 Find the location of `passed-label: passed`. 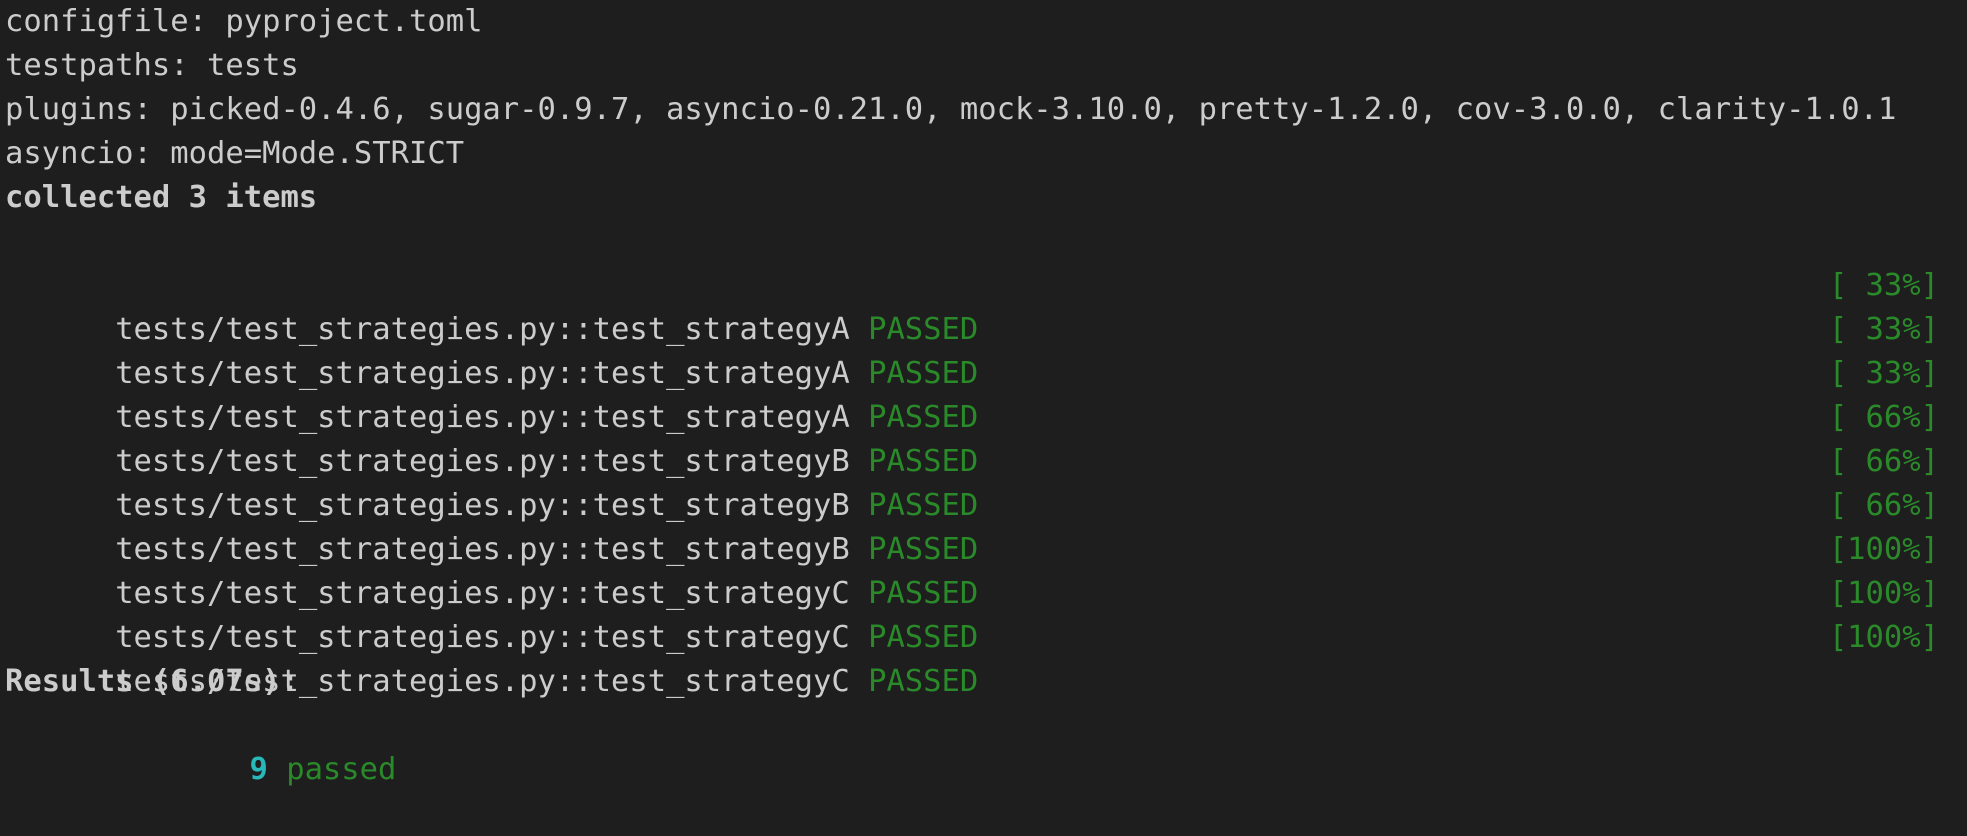

passed-label: passed is located at coordinates (341, 769).